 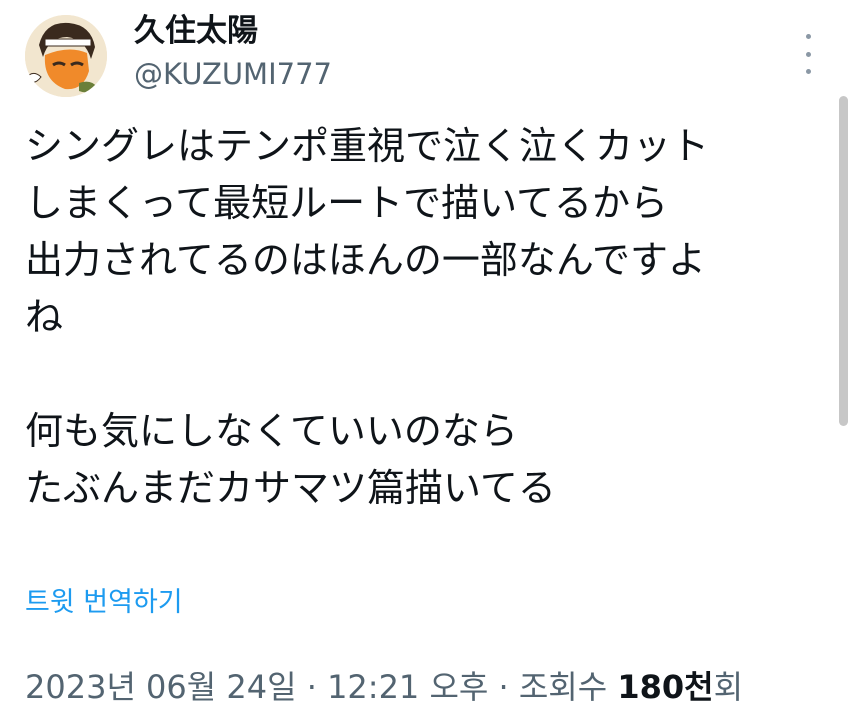 What do you see at coordinates (365, 260) in the screenshot?
I see `tweet-line: 出力されてるのはほんの一部なんですよ` at bounding box center [365, 260].